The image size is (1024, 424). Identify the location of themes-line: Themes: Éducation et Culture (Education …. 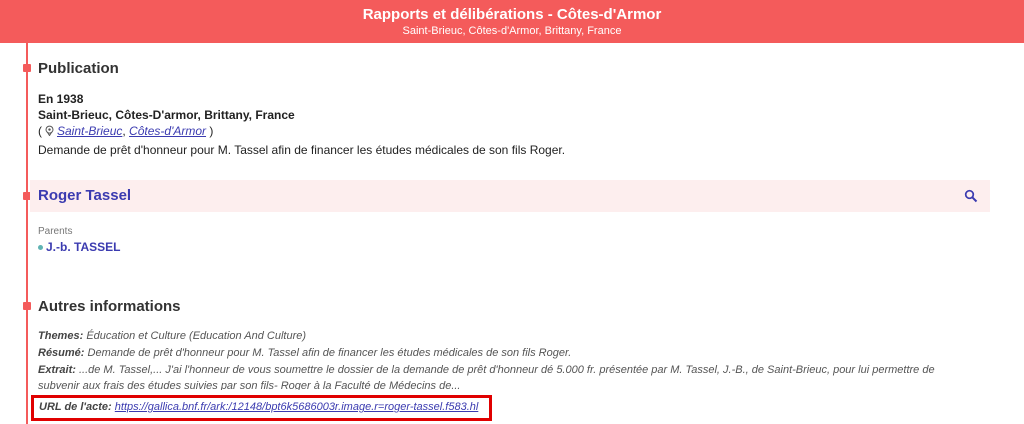
(172, 336).